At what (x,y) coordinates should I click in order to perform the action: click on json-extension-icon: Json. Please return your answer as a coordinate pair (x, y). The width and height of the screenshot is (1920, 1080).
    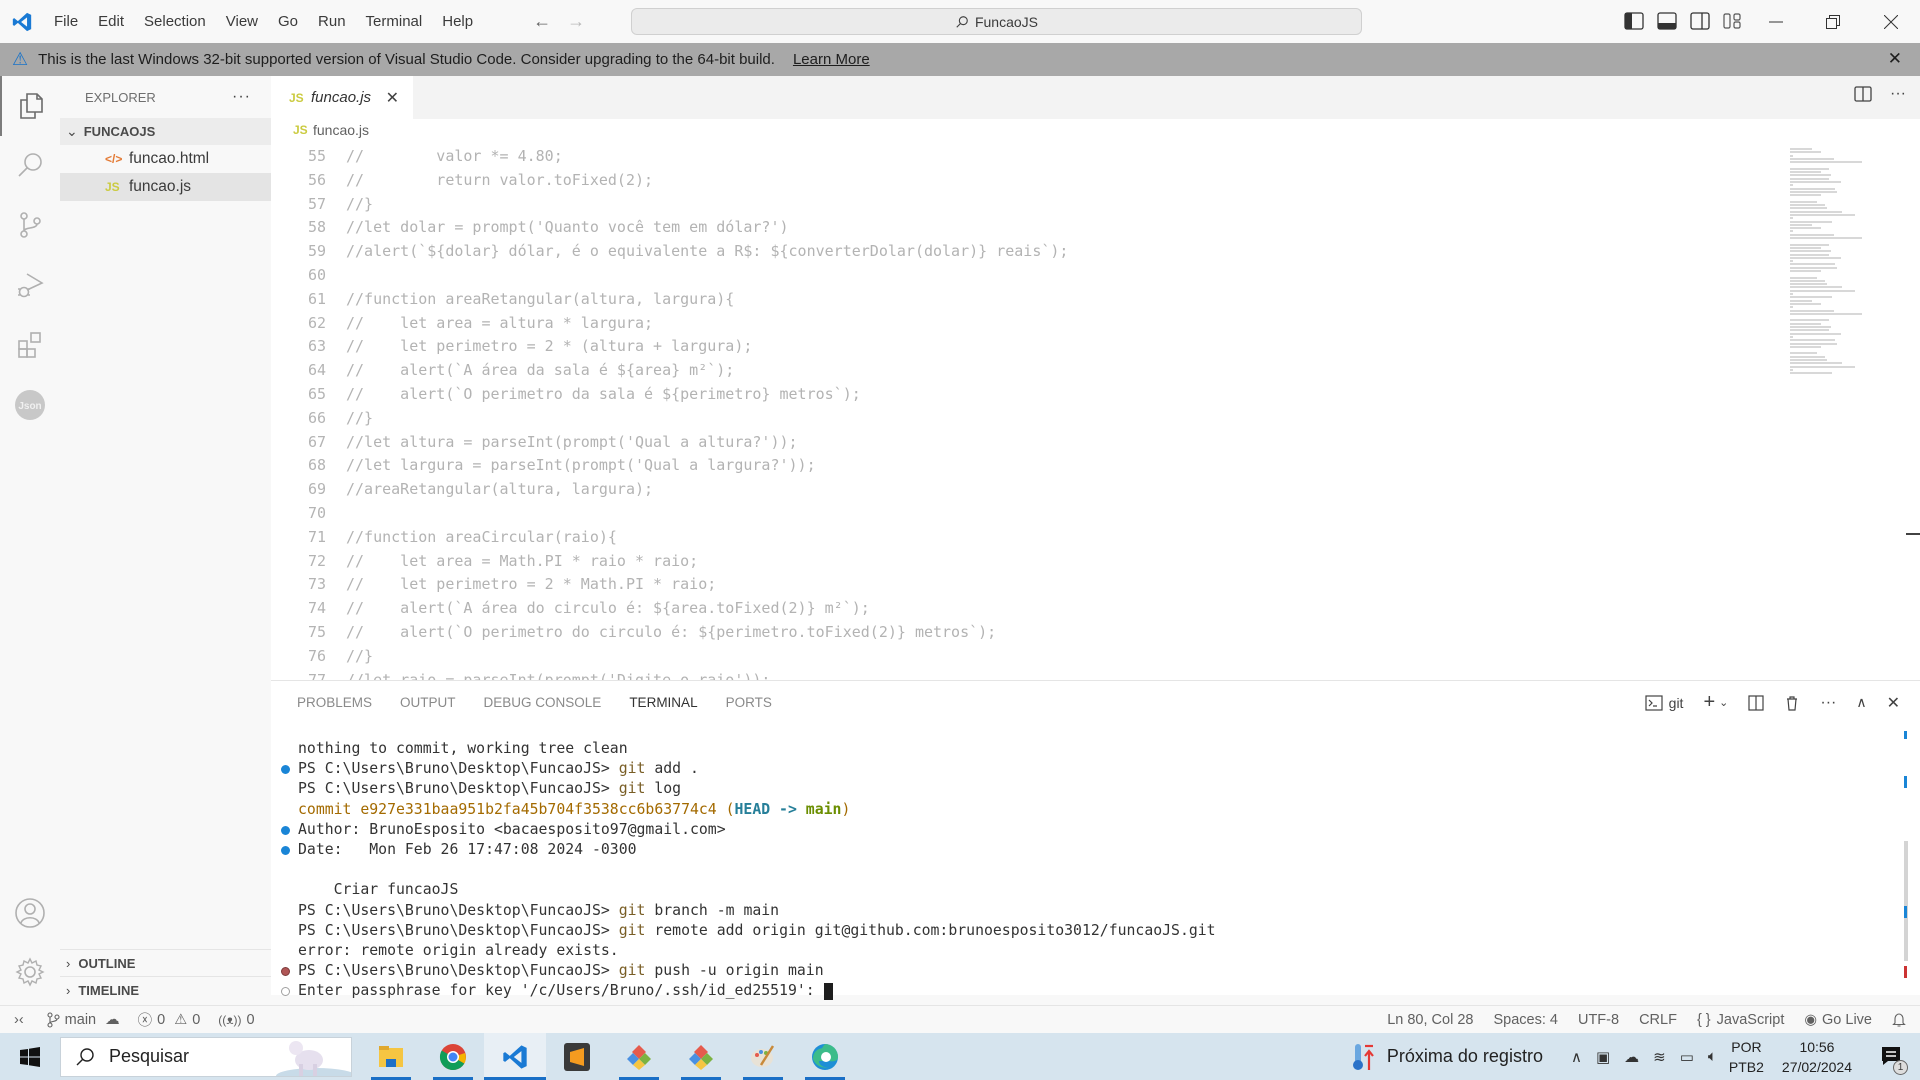
    Looking at the image, I should click on (30, 405).